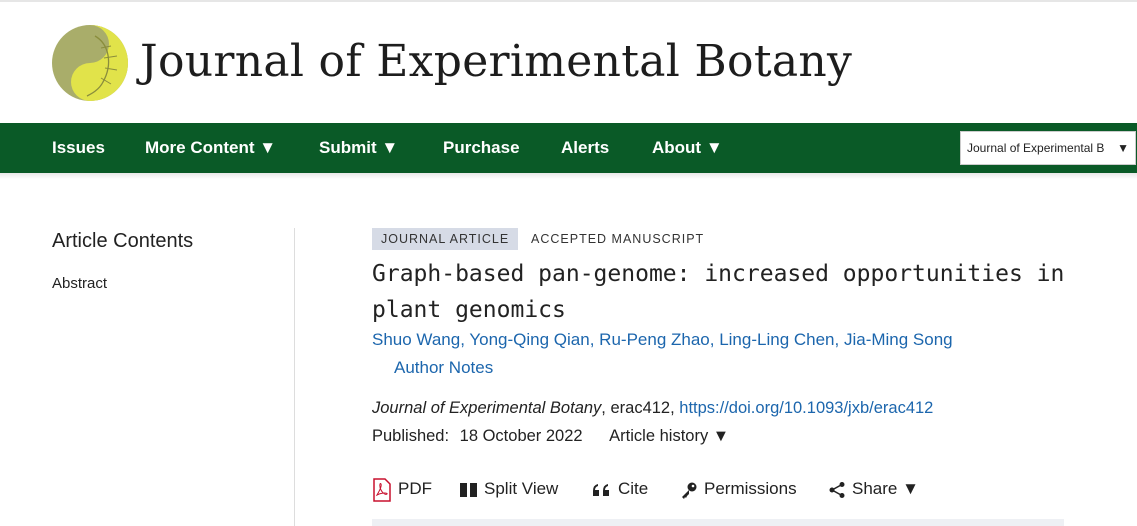 The width and height of the screenshot is (1137, 526). What do you see at coordinates (837, 489) in the screenshot?
I see `share-icon` at bounding box center [837, 489].